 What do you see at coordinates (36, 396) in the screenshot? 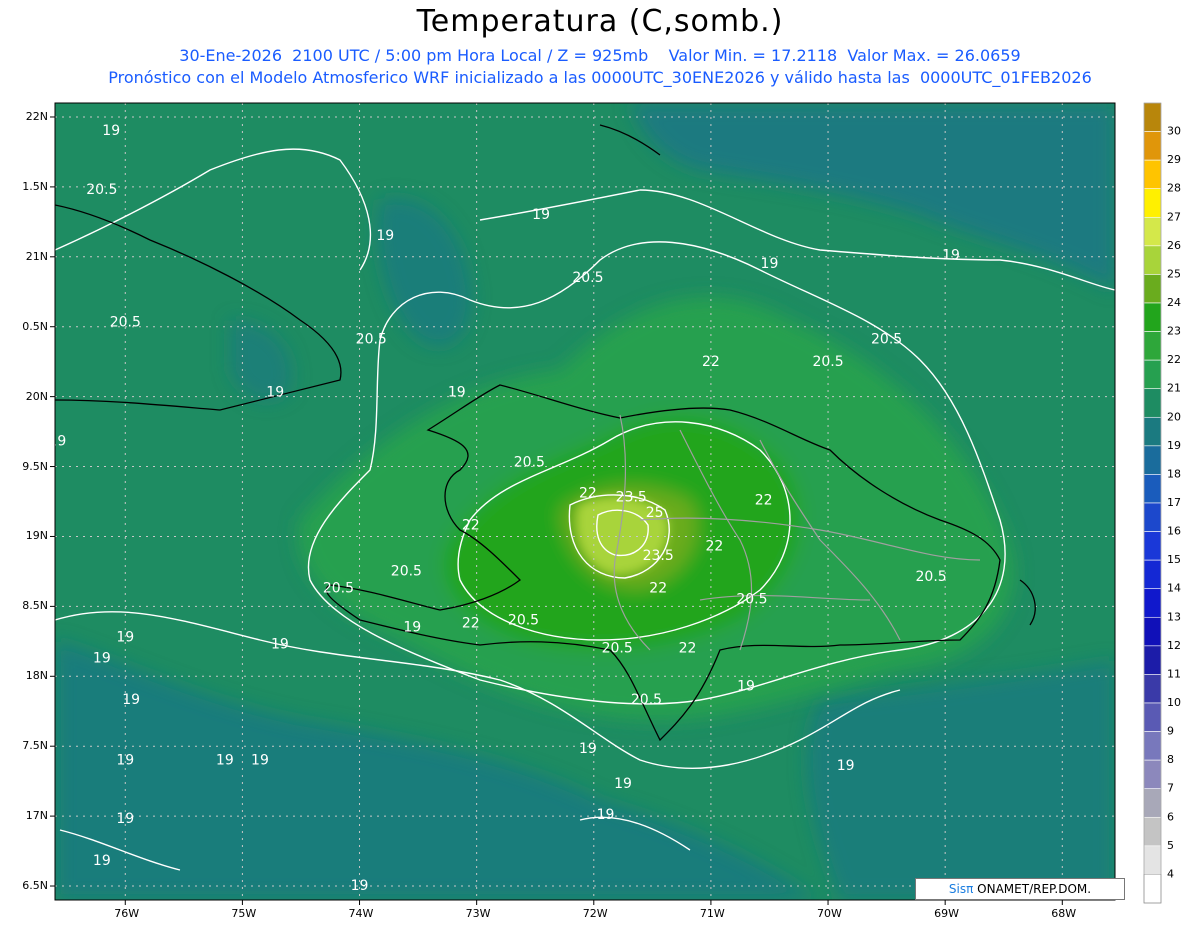
I see `lat-label-20N: 20N` at bounding box center [36, 396].